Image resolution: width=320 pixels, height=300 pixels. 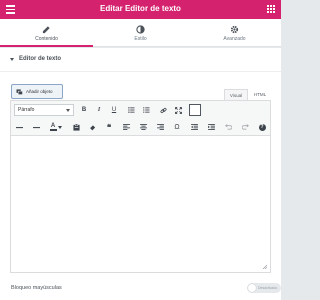 I want to click on caps-lock-label: Bloqueo mayúsculas, so click(x=36, y=288).